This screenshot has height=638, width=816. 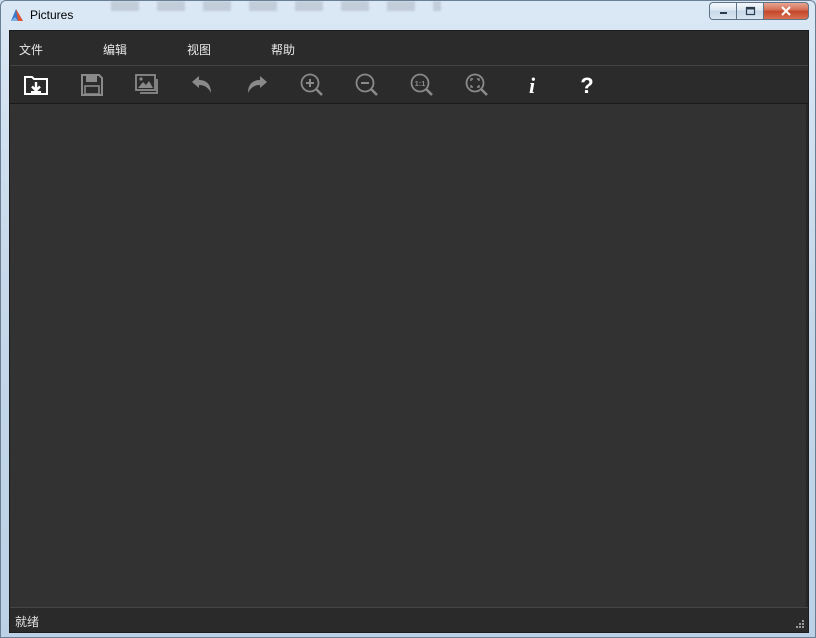 I want to click on info-icon: i, so click(x=532, y=85).